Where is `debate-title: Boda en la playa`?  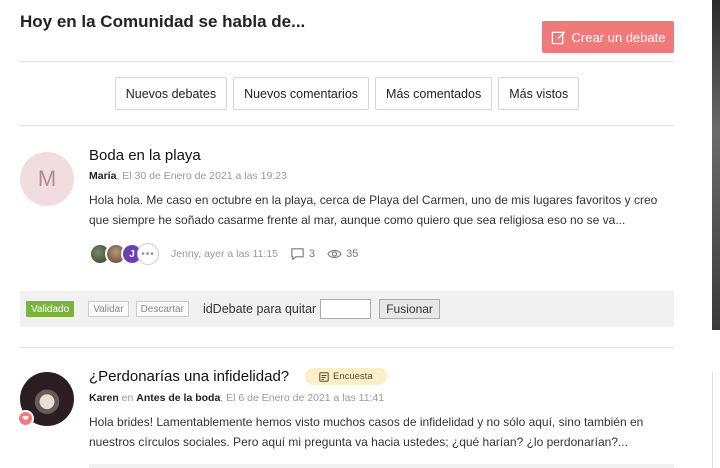
debate-title: Boda en la playa is located at coordinates (145, 155).